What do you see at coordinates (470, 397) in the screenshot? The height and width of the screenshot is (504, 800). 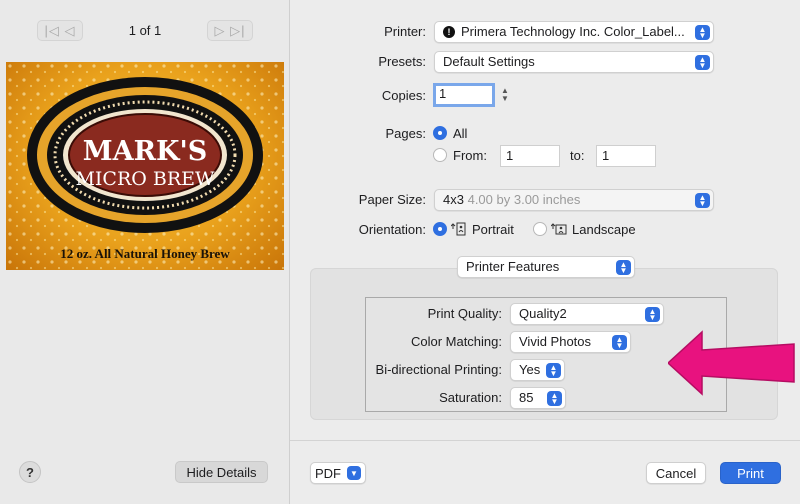 I see `saturation-label: Saturation:` at bounding box center [470, 397].